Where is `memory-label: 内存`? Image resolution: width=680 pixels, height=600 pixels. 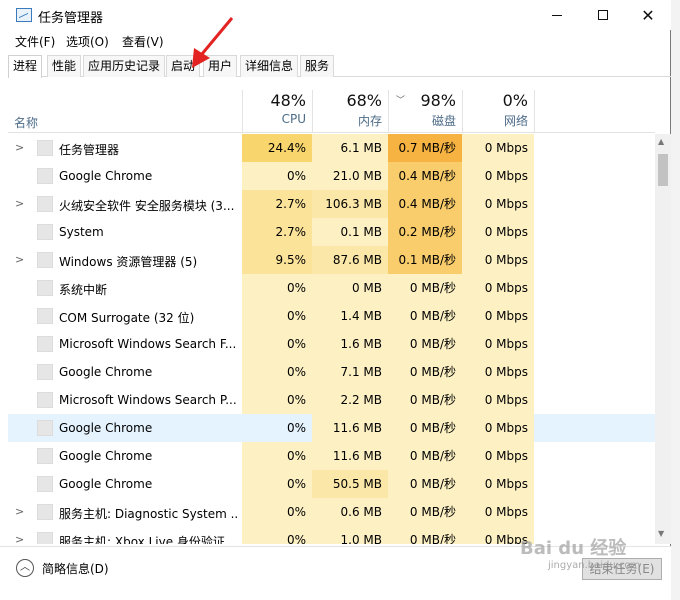 memory-label: 内存 is located at coordinates (369, 121).